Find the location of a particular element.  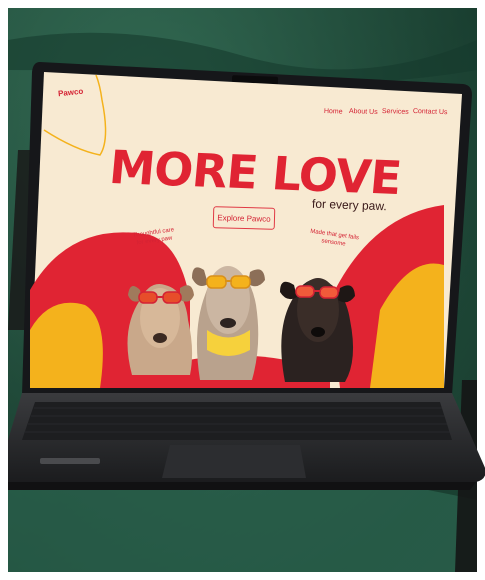

nav-about-link: About Us is located at coordinates (363, 112).